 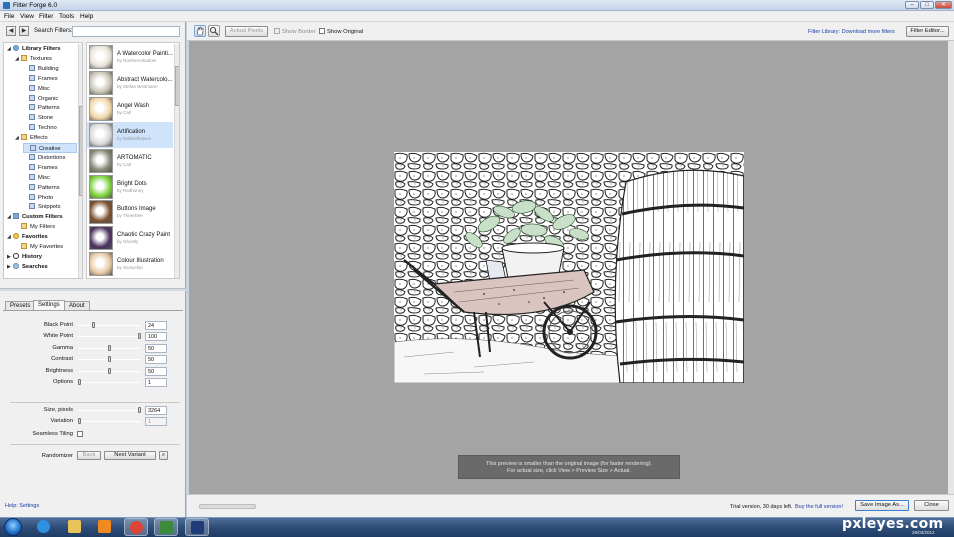 I want to click on panel-splitter, so click(x=93, y=289).